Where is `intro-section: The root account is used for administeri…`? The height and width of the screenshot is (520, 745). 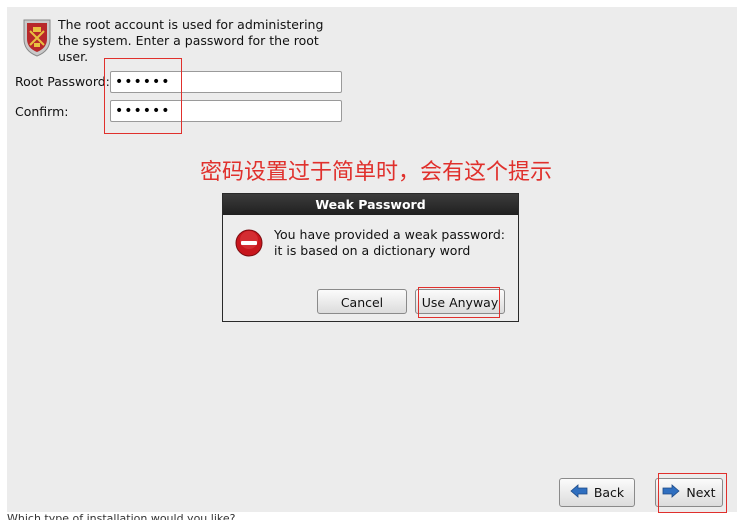
intro-section: The root account is used for administeri… is located at coordinates (177, 42).